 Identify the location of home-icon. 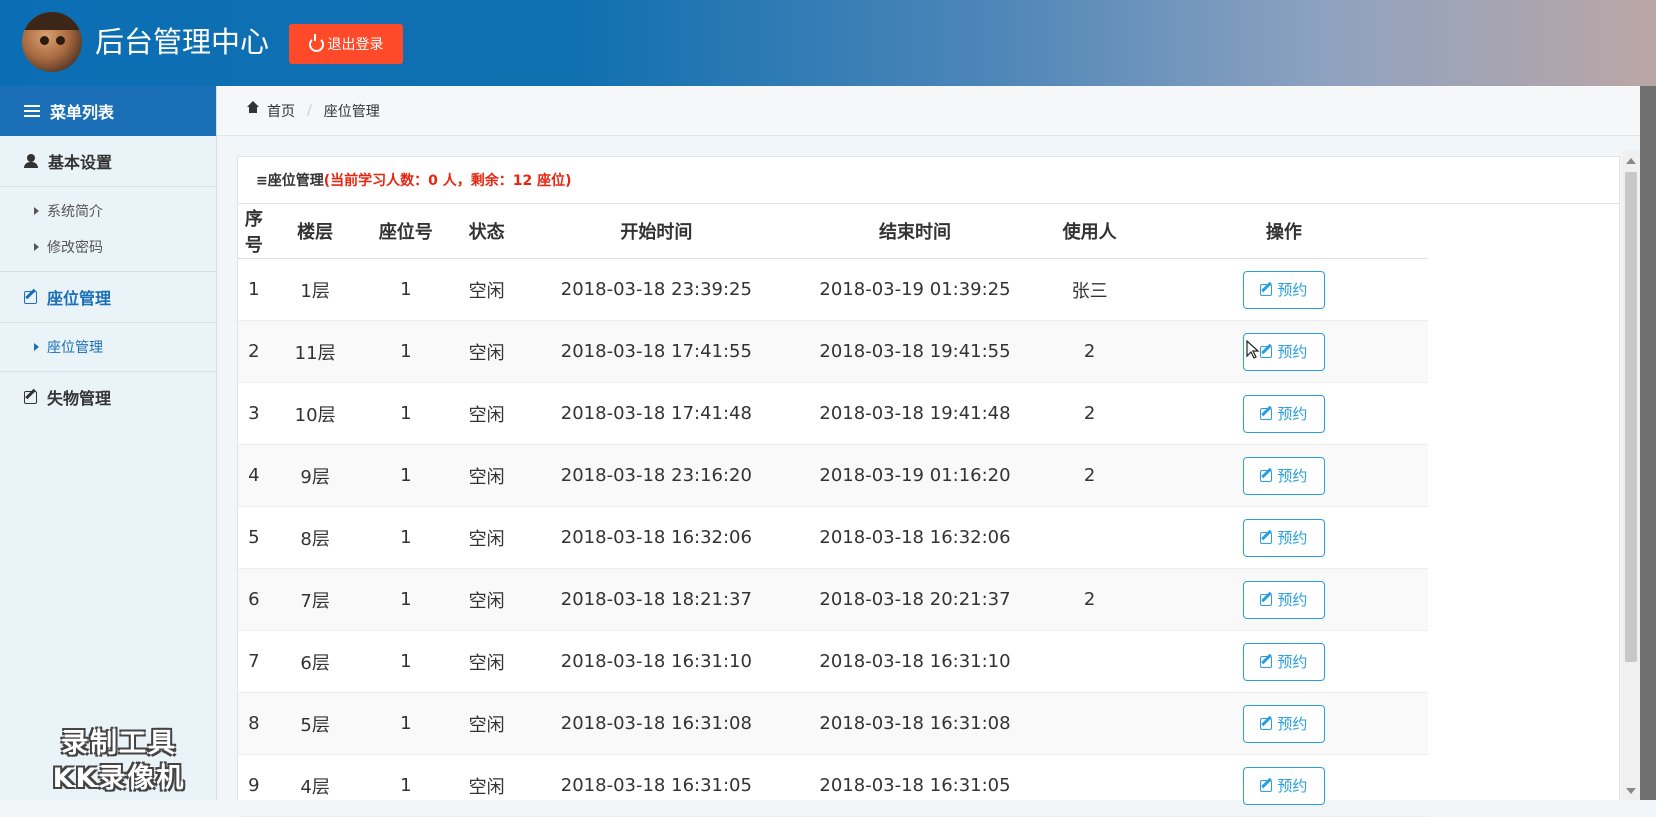
(253, 108).